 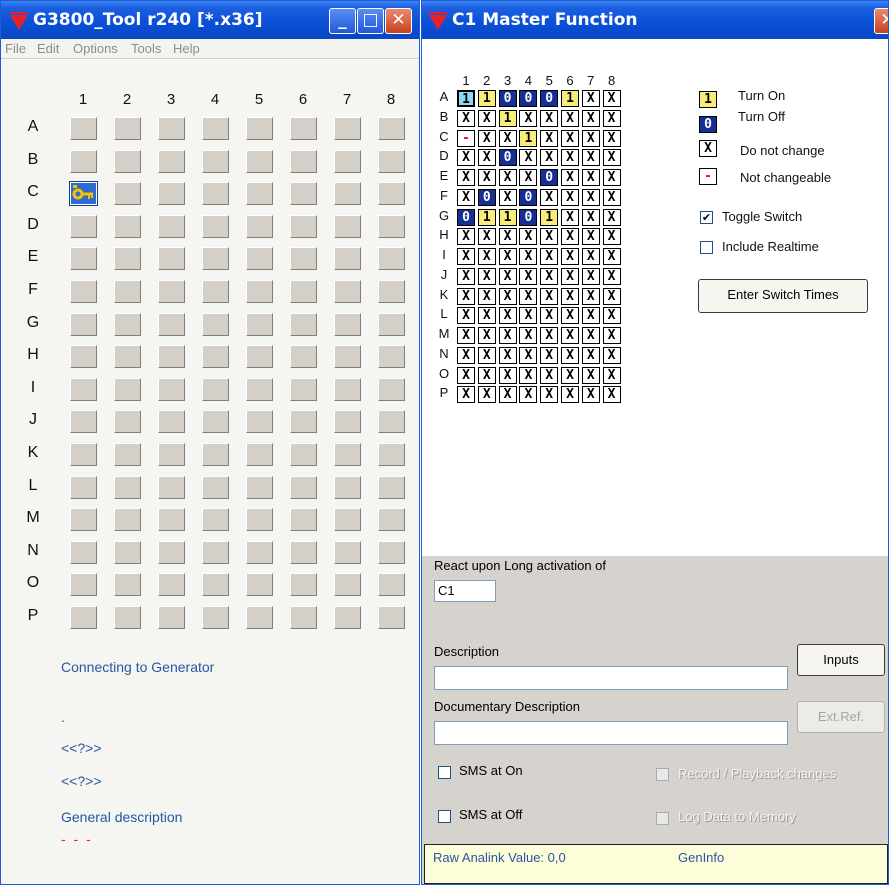 I want to click on extref-button: Ext.Ref., so click(x=841, y=717).